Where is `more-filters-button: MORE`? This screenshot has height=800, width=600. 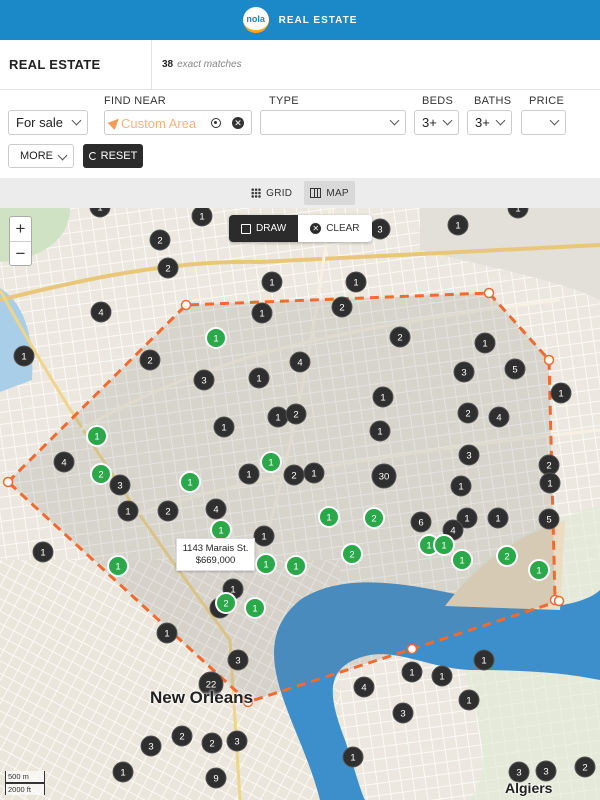 more-filters-button: MORE is located at coordinates (41, 156).